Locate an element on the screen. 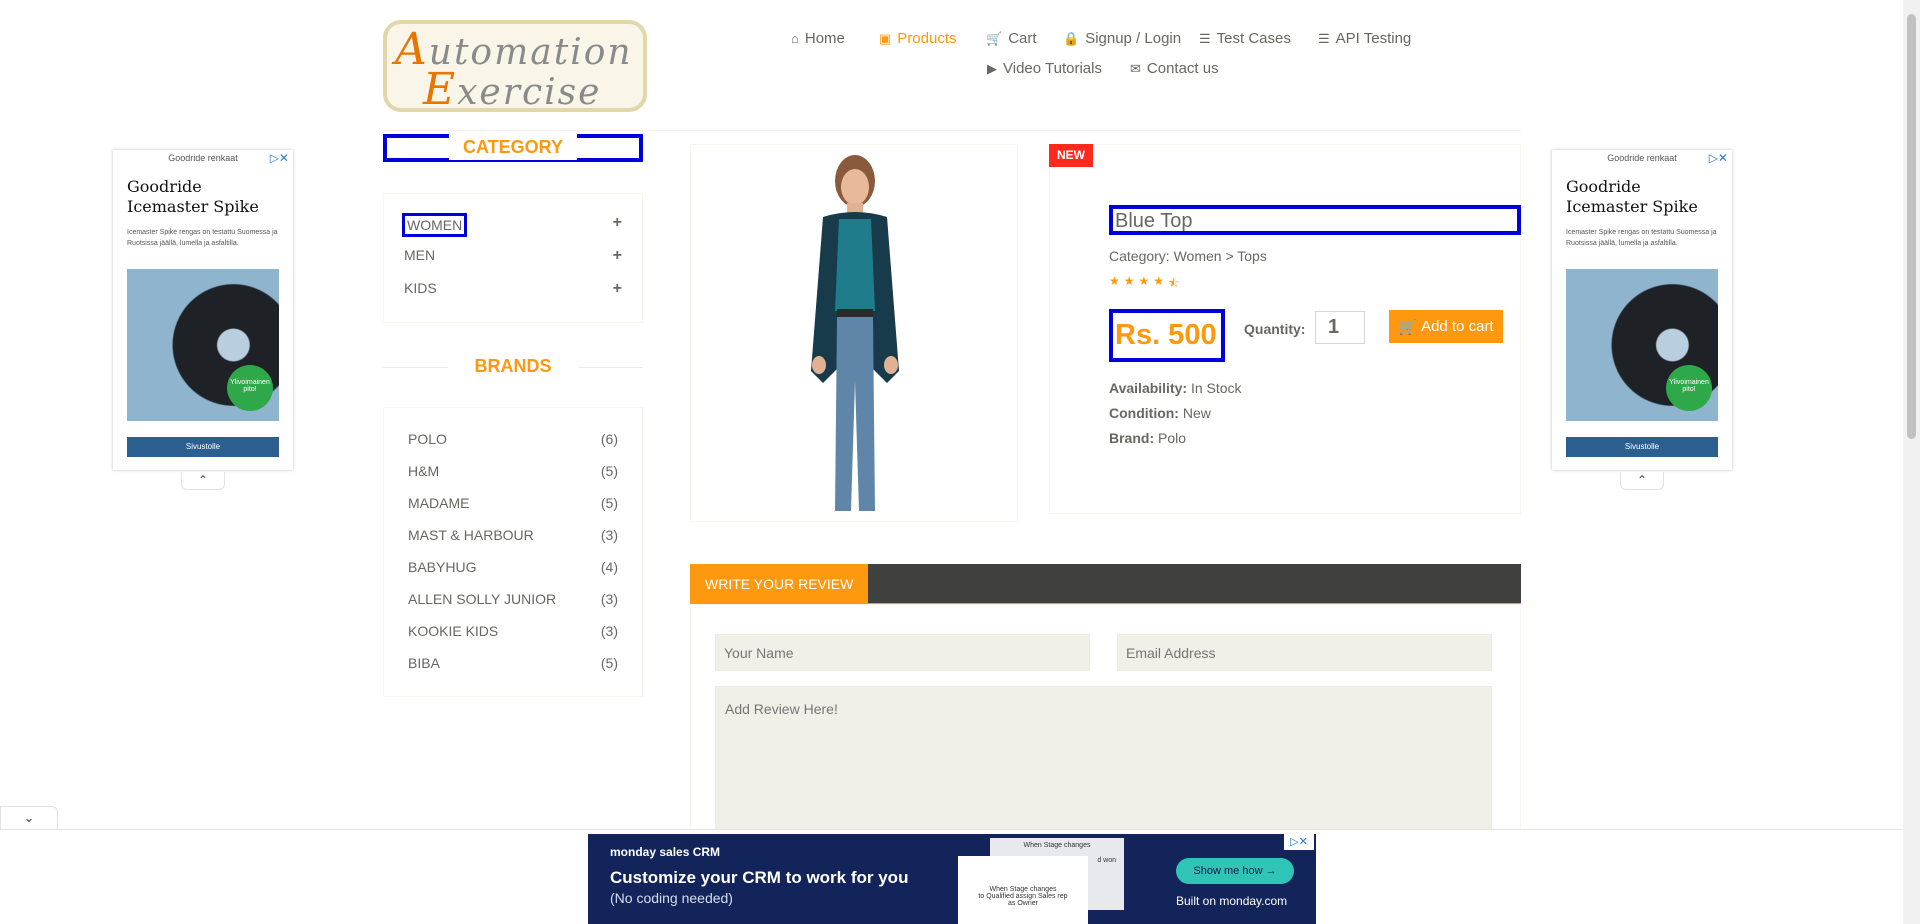 Image resolution: width=1920 pixels, height=924 pixels. ad-subline: (No coding needed) is located at coordinates (671, 898).